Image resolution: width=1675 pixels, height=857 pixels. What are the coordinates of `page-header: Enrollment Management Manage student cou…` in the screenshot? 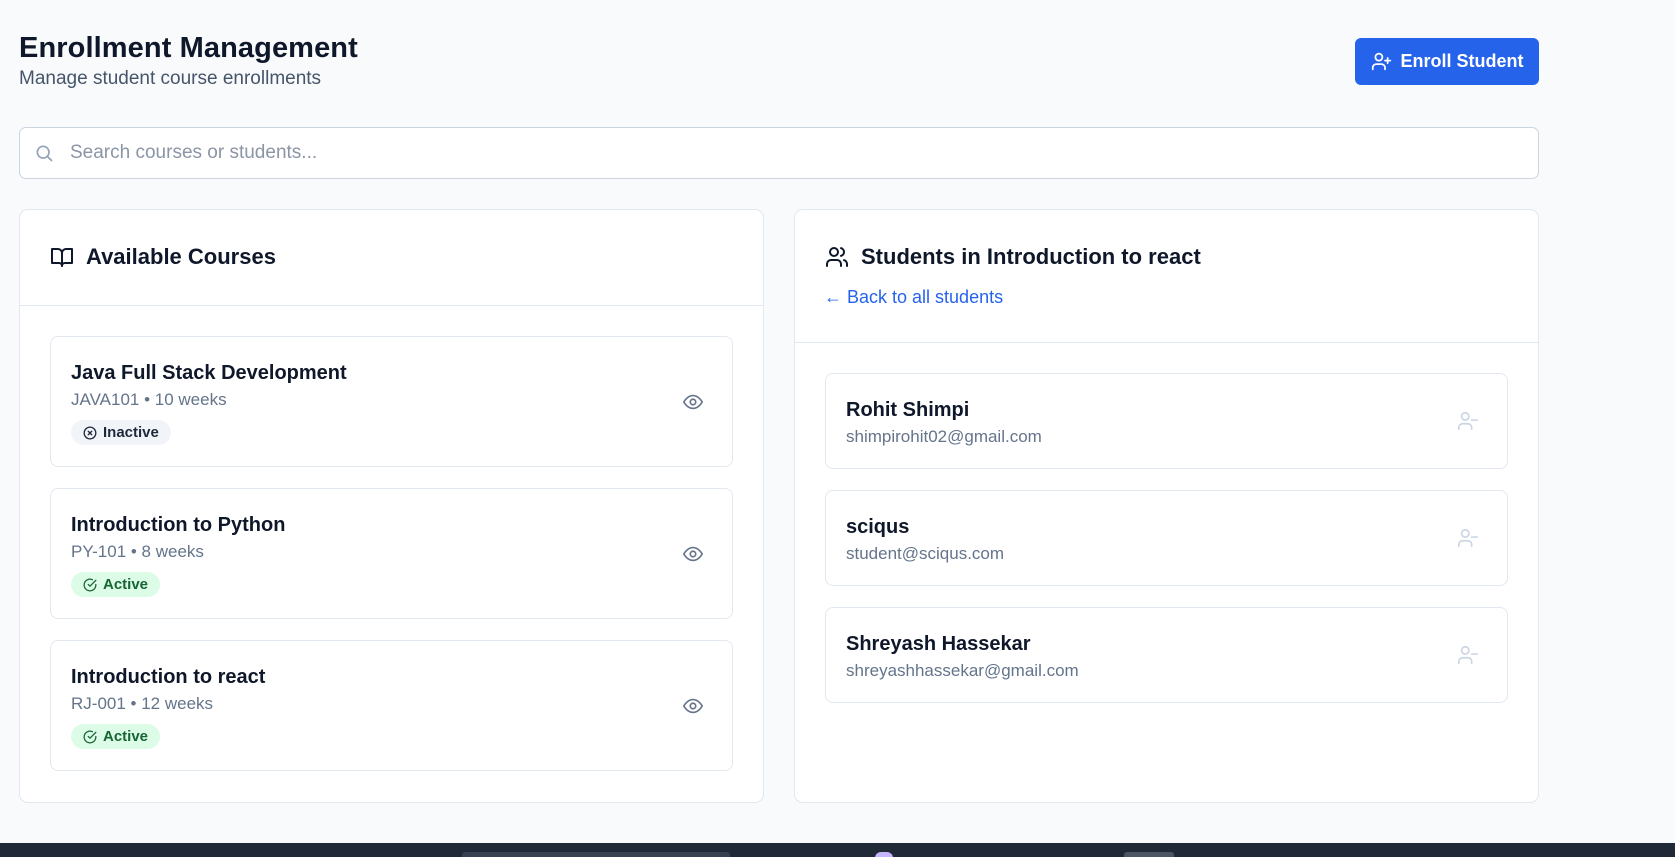 It's located at (779, 63).